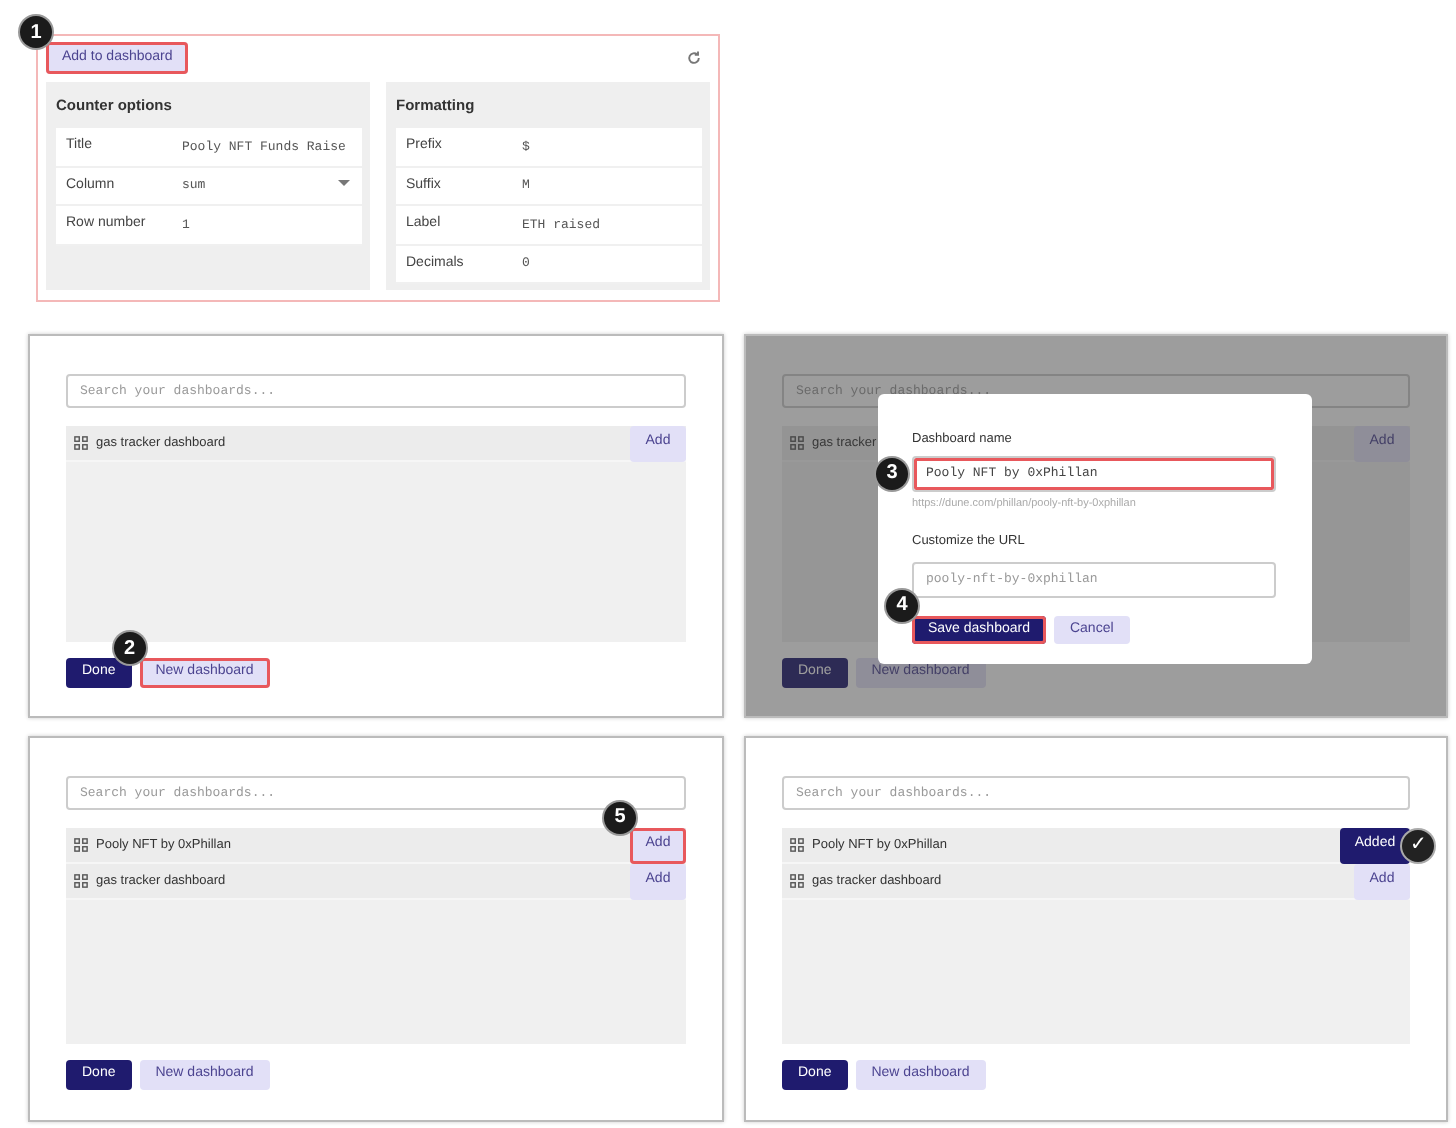 The height and width of the screenshot is (1128, 1456). What do you see at coordinates (1418, 845) in the screenshot?
I see `check-mark-icon: ✓` at bounding box center [1418, 845].